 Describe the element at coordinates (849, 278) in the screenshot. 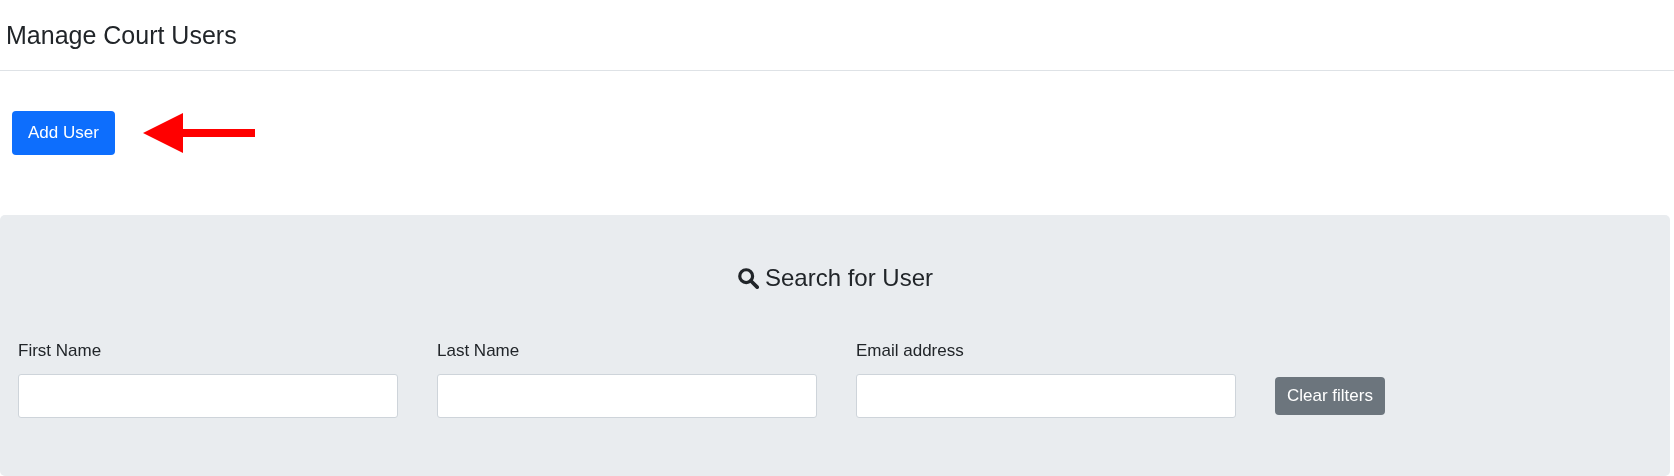

I see `search-title: Search for User` at that location.